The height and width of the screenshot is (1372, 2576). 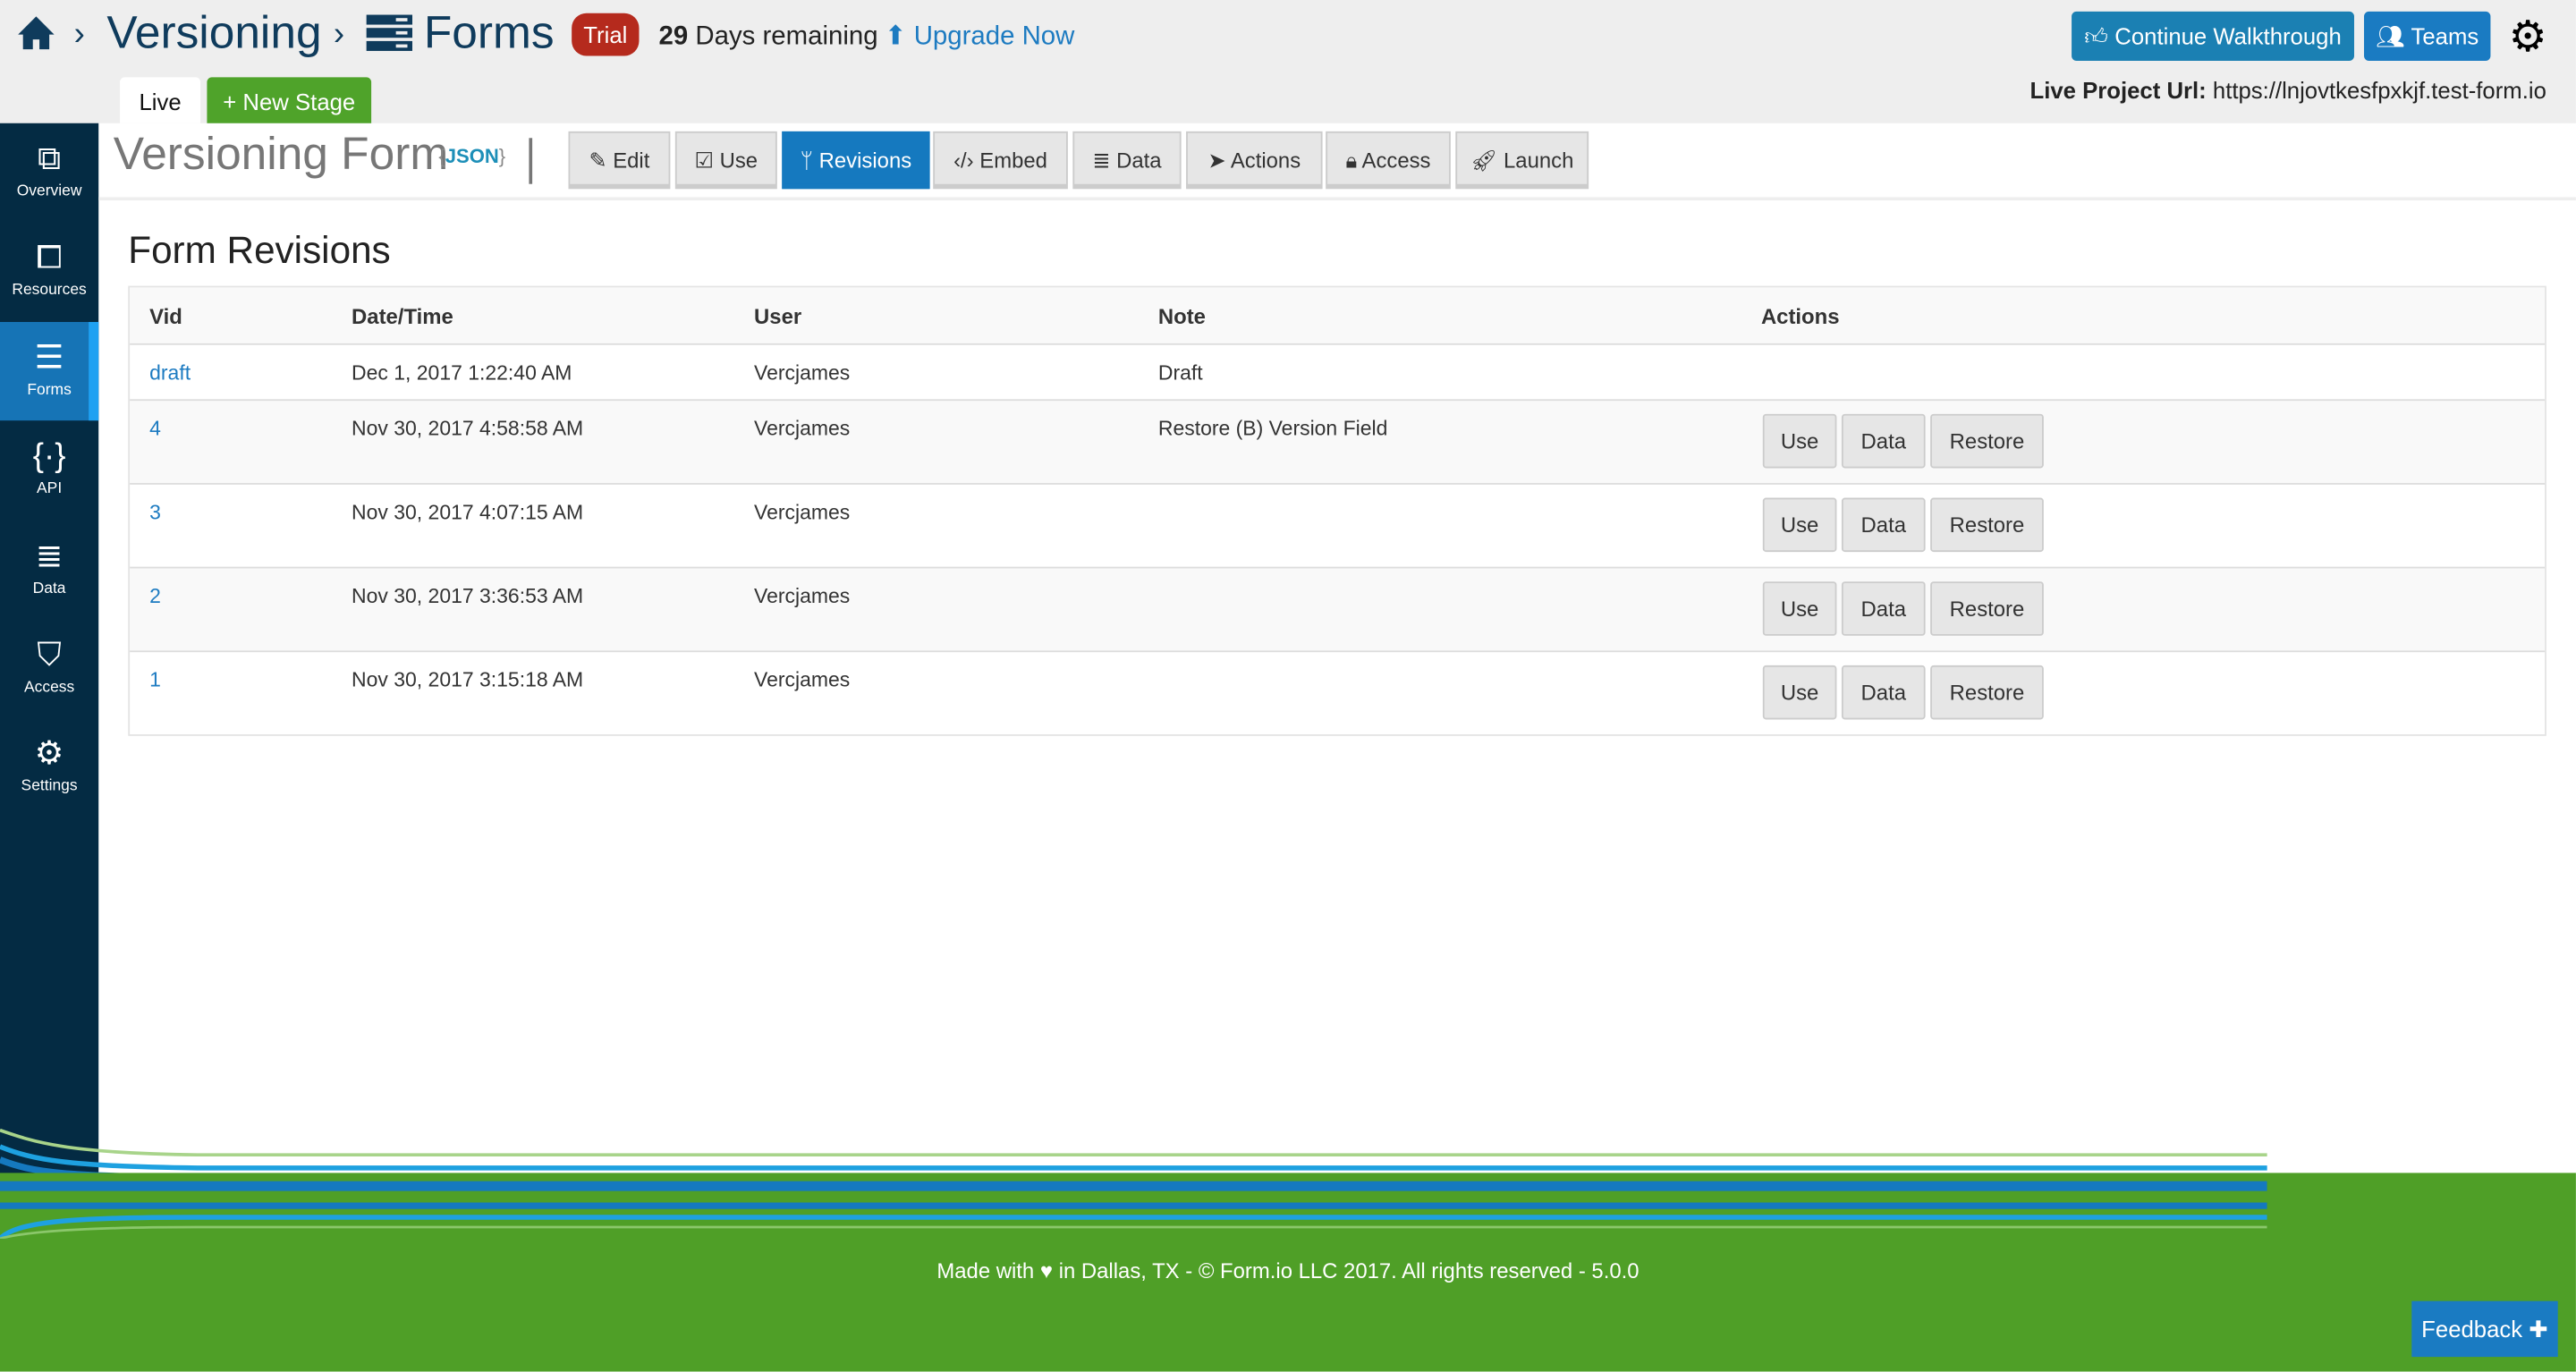 I want to click on tab-edit: ✎ Edit, so click(x=619, y=160).